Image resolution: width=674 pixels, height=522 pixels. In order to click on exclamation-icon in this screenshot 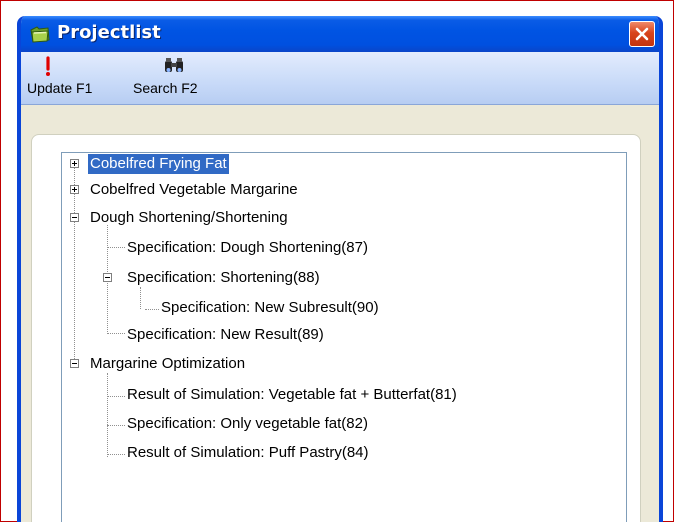, I will do `click(48, 66)`.